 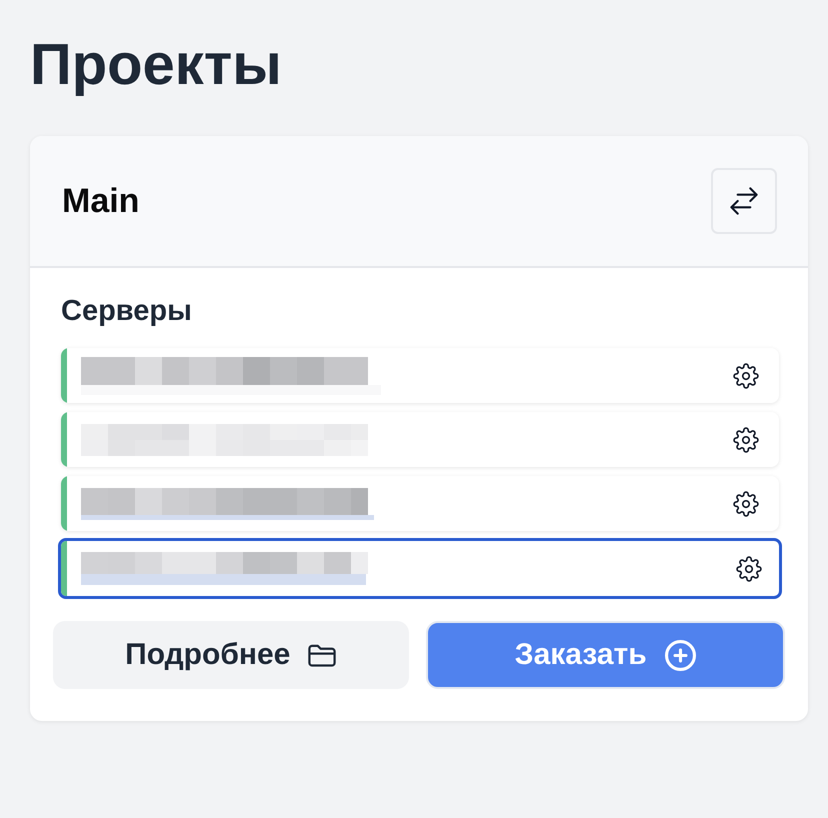 What do you see at coordinates (127, 311) in the screenshot?
I see `servers-heading: Серверы` at bounding box center [127, 311].